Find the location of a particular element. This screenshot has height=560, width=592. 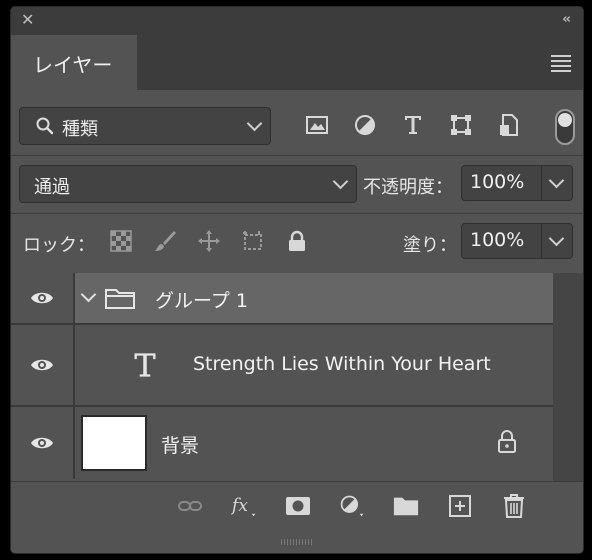

svg-text: fx is located at coordinates (239, 506).